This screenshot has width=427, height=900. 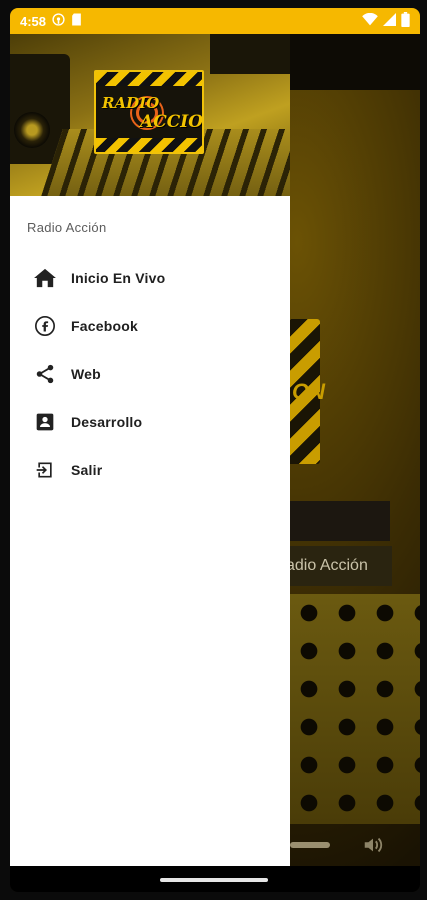 I want to click on share-icon, so click(x=45, y=374).